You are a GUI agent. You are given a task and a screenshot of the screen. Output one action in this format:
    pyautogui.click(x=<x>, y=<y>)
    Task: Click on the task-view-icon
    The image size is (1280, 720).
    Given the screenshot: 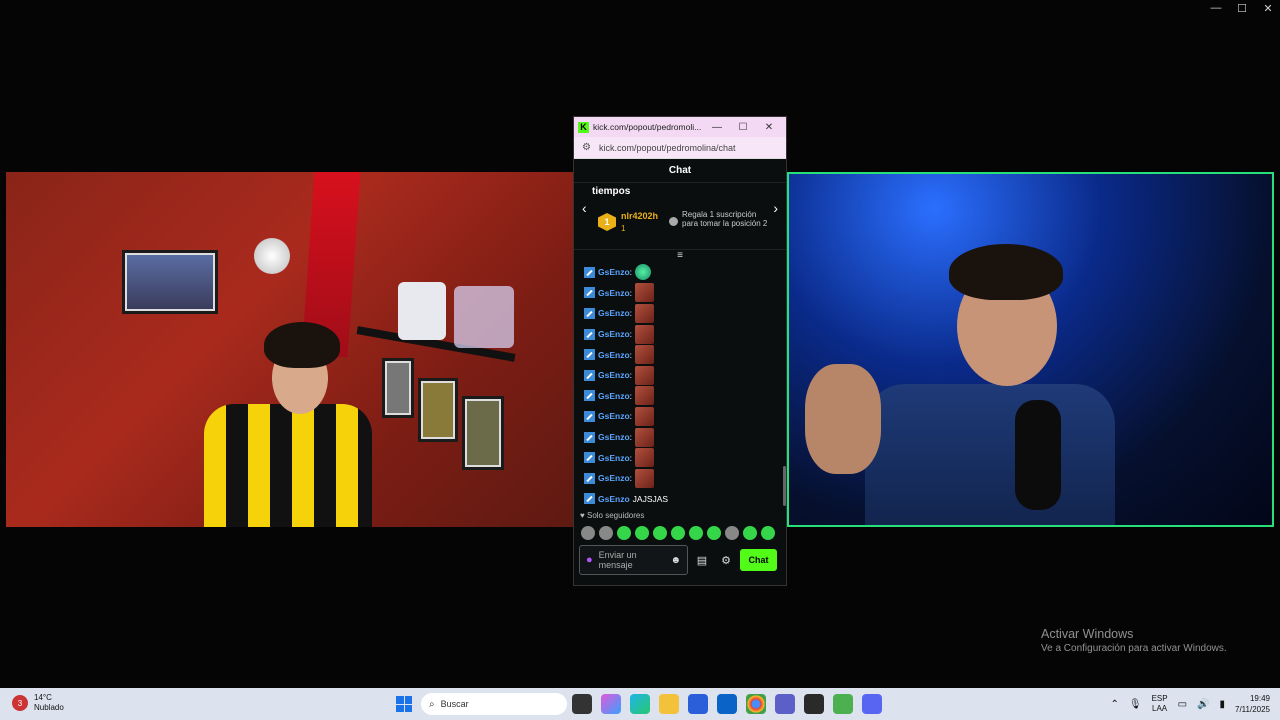 What is the action you would take?
    pyautogui.click(x=582, y=704)
    